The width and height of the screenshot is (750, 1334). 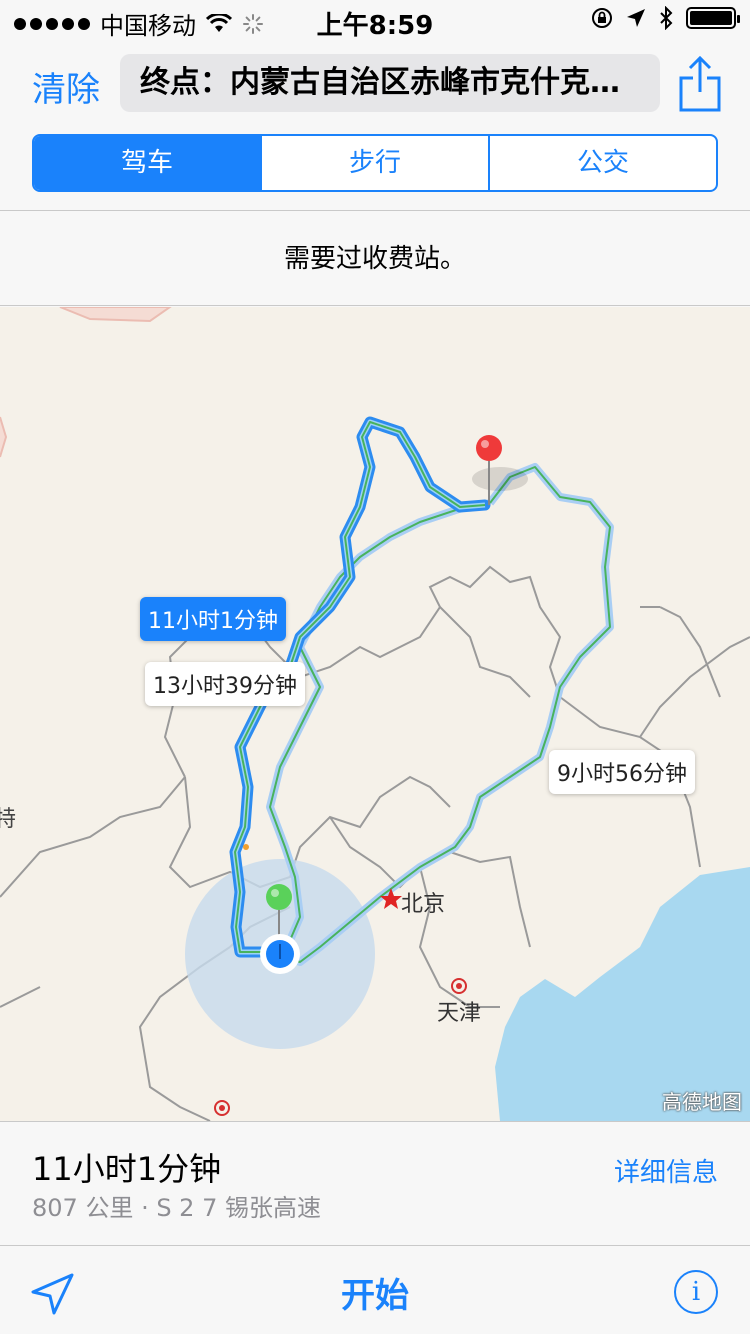 What do you see at coordinates (225, 684) in the screenshot?
I see `route-label-alt-1: 13小时39分钟` at bounding box center [225, 684].